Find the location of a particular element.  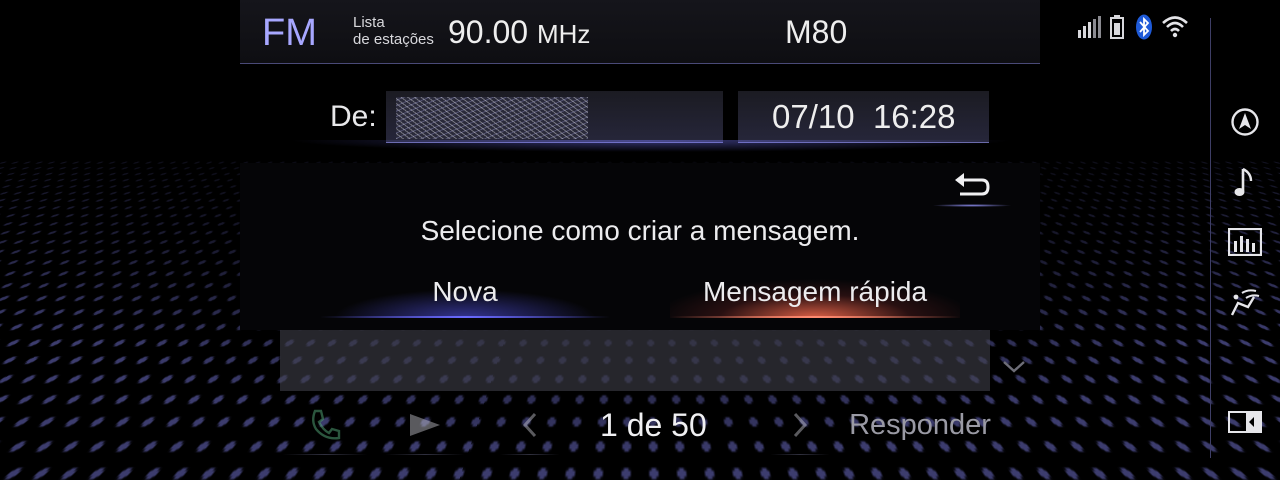

back-button is located at coordinates (972, 187).